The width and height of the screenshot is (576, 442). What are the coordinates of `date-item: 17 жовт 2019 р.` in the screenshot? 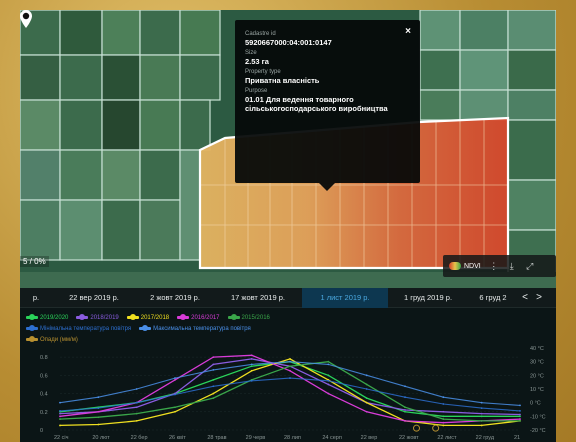 It's located at (258, 298).